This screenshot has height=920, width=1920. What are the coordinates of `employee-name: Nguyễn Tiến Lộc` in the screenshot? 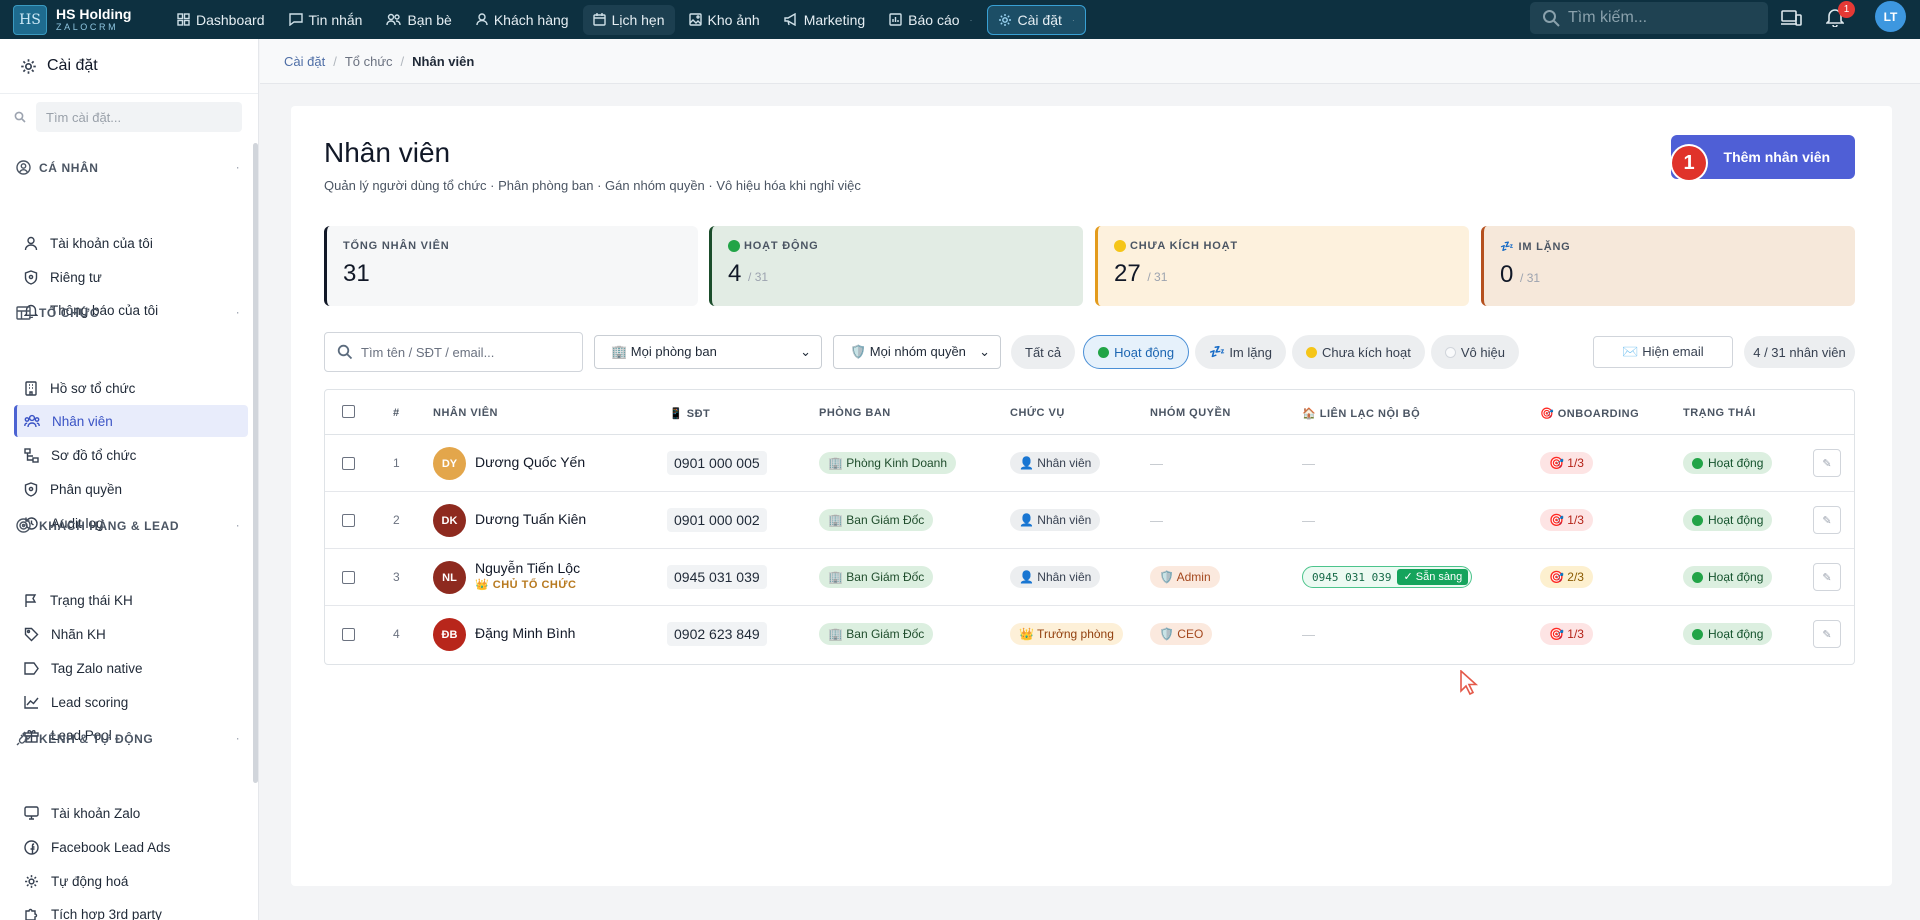 It's located at (527, 568).